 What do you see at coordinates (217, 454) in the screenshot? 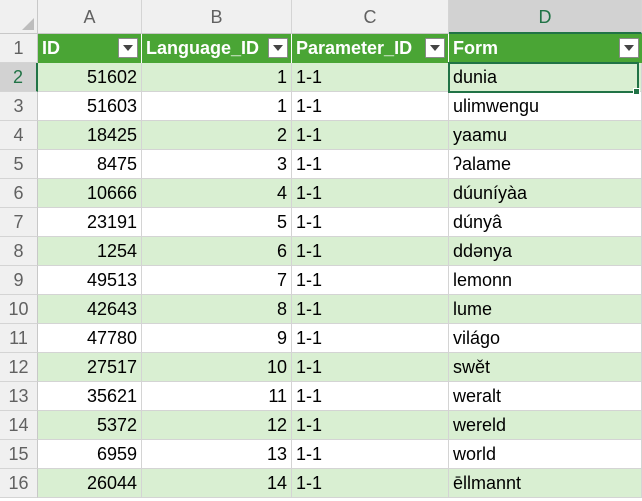
I see `cell-language-id: 13` at bounding box center [217, 454].